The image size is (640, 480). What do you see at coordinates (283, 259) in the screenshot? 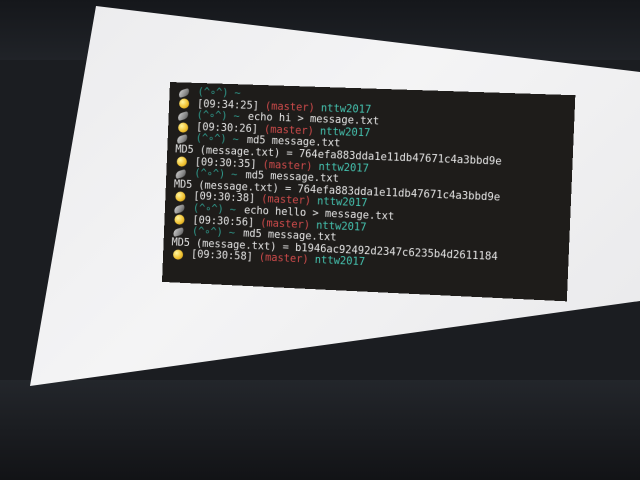
I see `git-branch: (master)` at bounding box center [283, 259].